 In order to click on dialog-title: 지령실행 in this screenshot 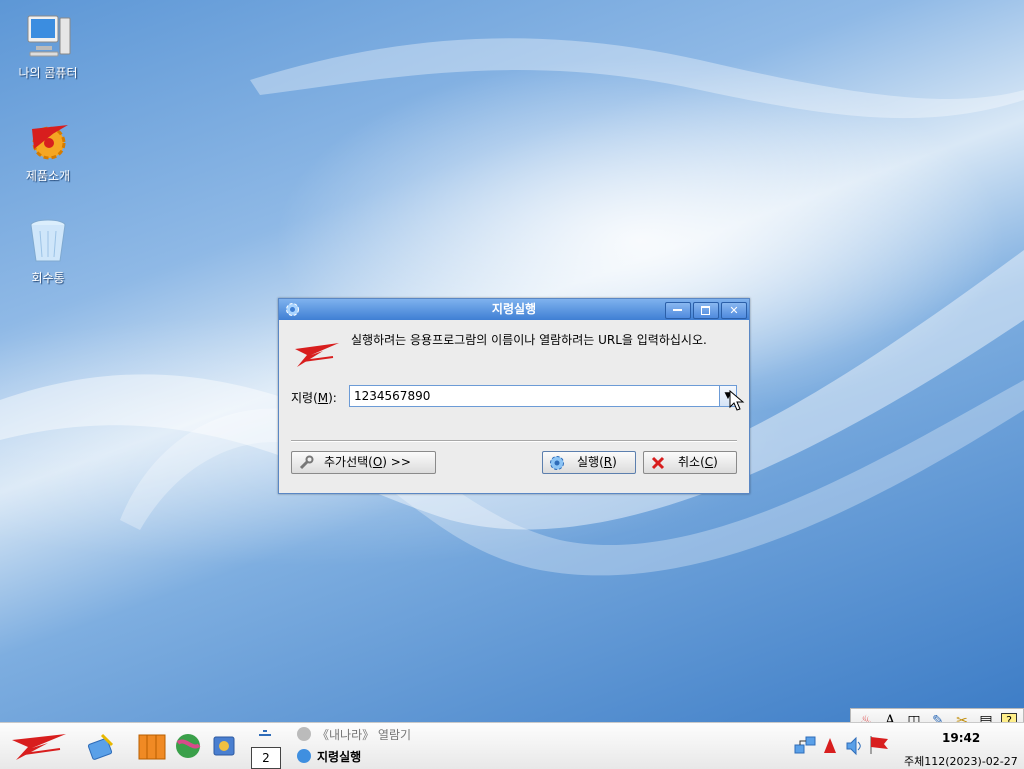, I will do `click(514, 309)`.